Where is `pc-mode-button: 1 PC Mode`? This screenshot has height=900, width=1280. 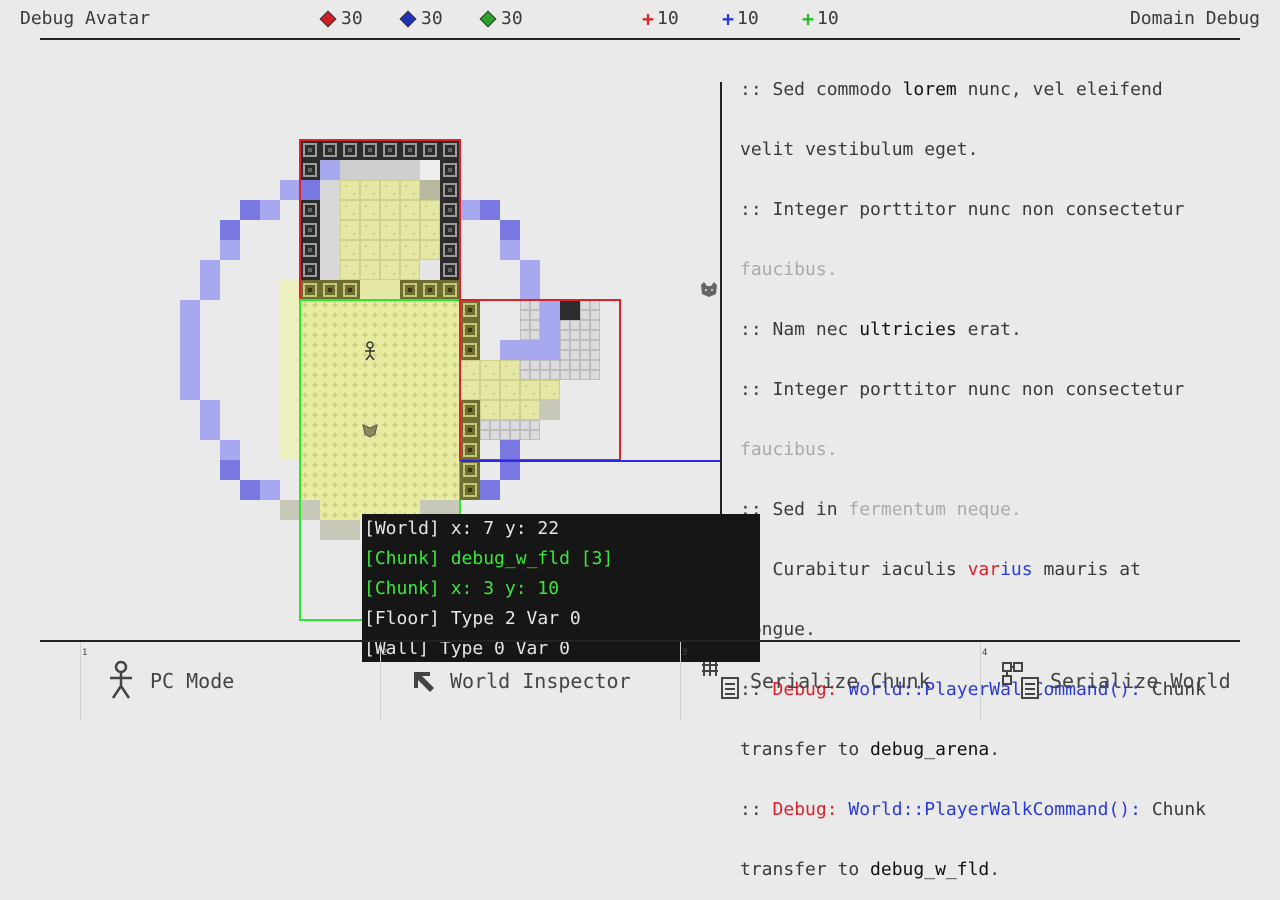
pc-mode-button: 1 PC Mode is located at coordinates (230, 681).